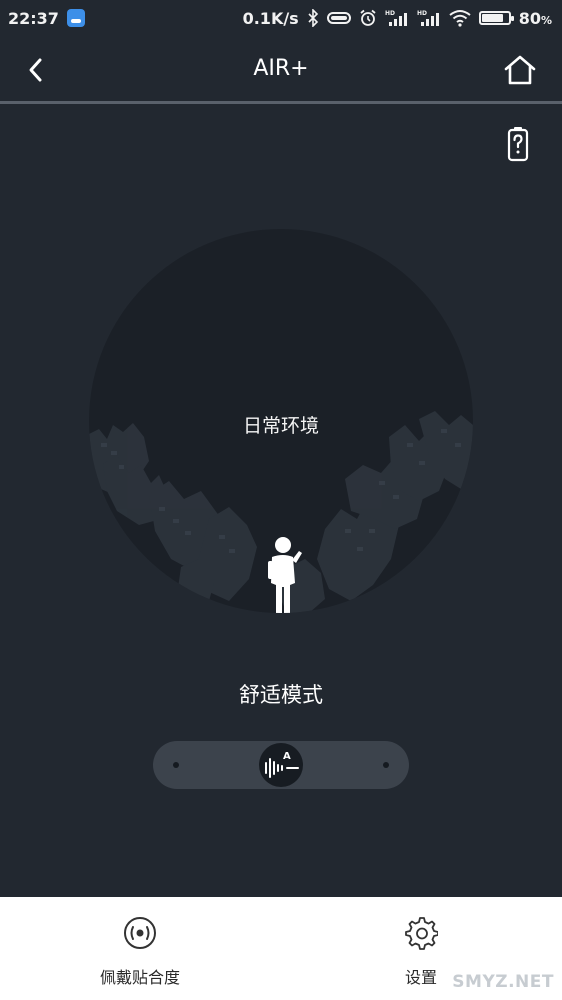 The height and width of the screenshot is (1000, 562). I want to click on nav-label-settings: 设置, so click(420, 977).